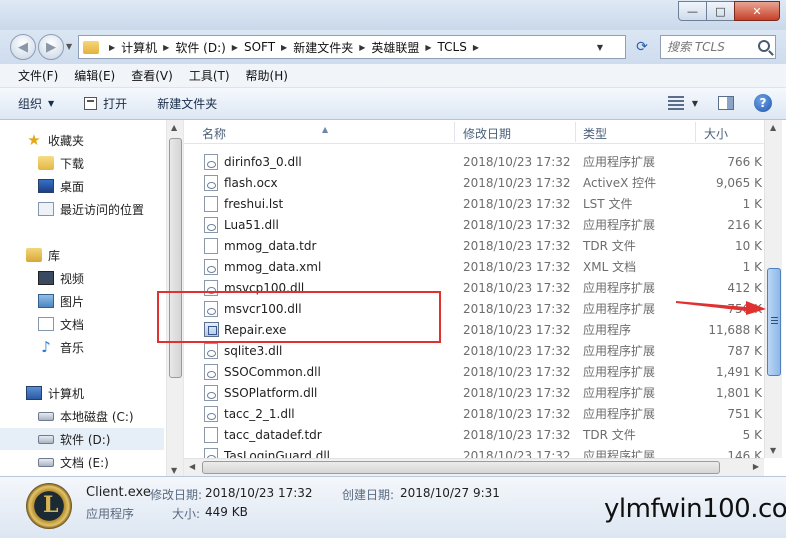 The width and height of the screenshot is (786, 538). What do you see at coordinates (764, 46) in the screenshot?
I see `search-icon` at bounding box center [764, 46].